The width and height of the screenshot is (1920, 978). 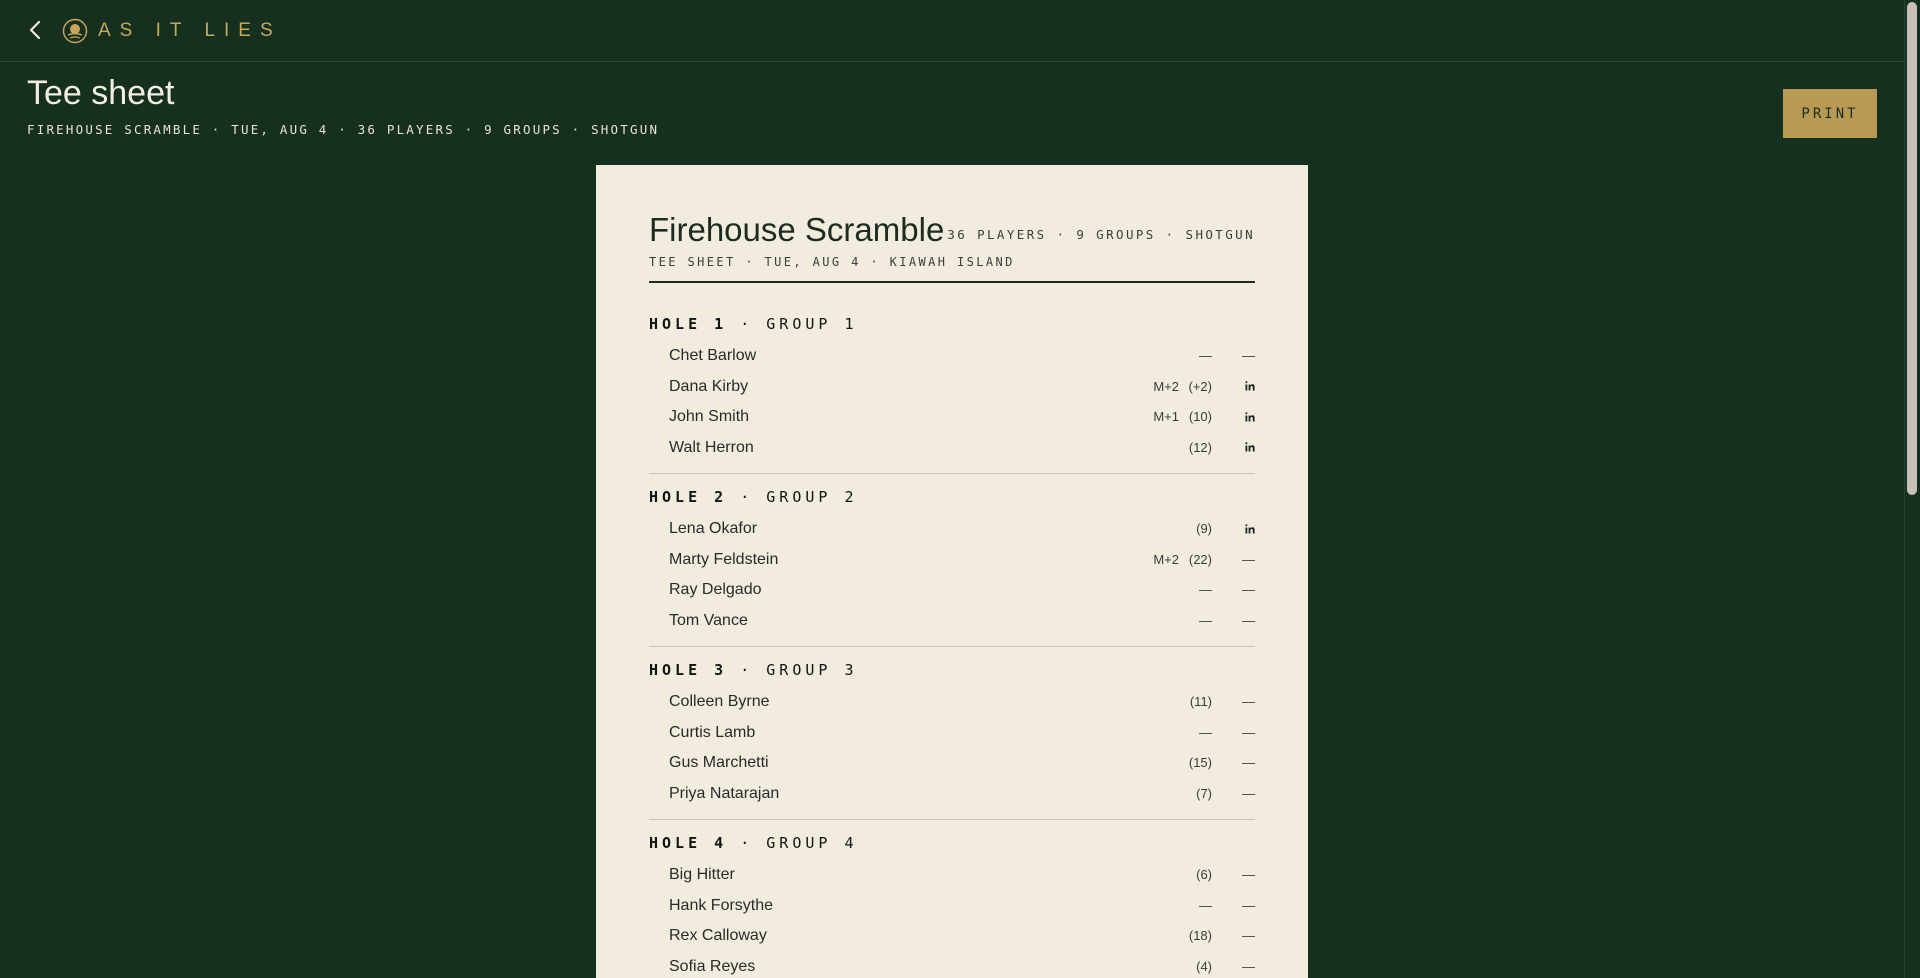 What do you see at coordinates (799, 670) in the screenshot?
I see `group-label: · GROUP 3` at bounding box center [799, 670].